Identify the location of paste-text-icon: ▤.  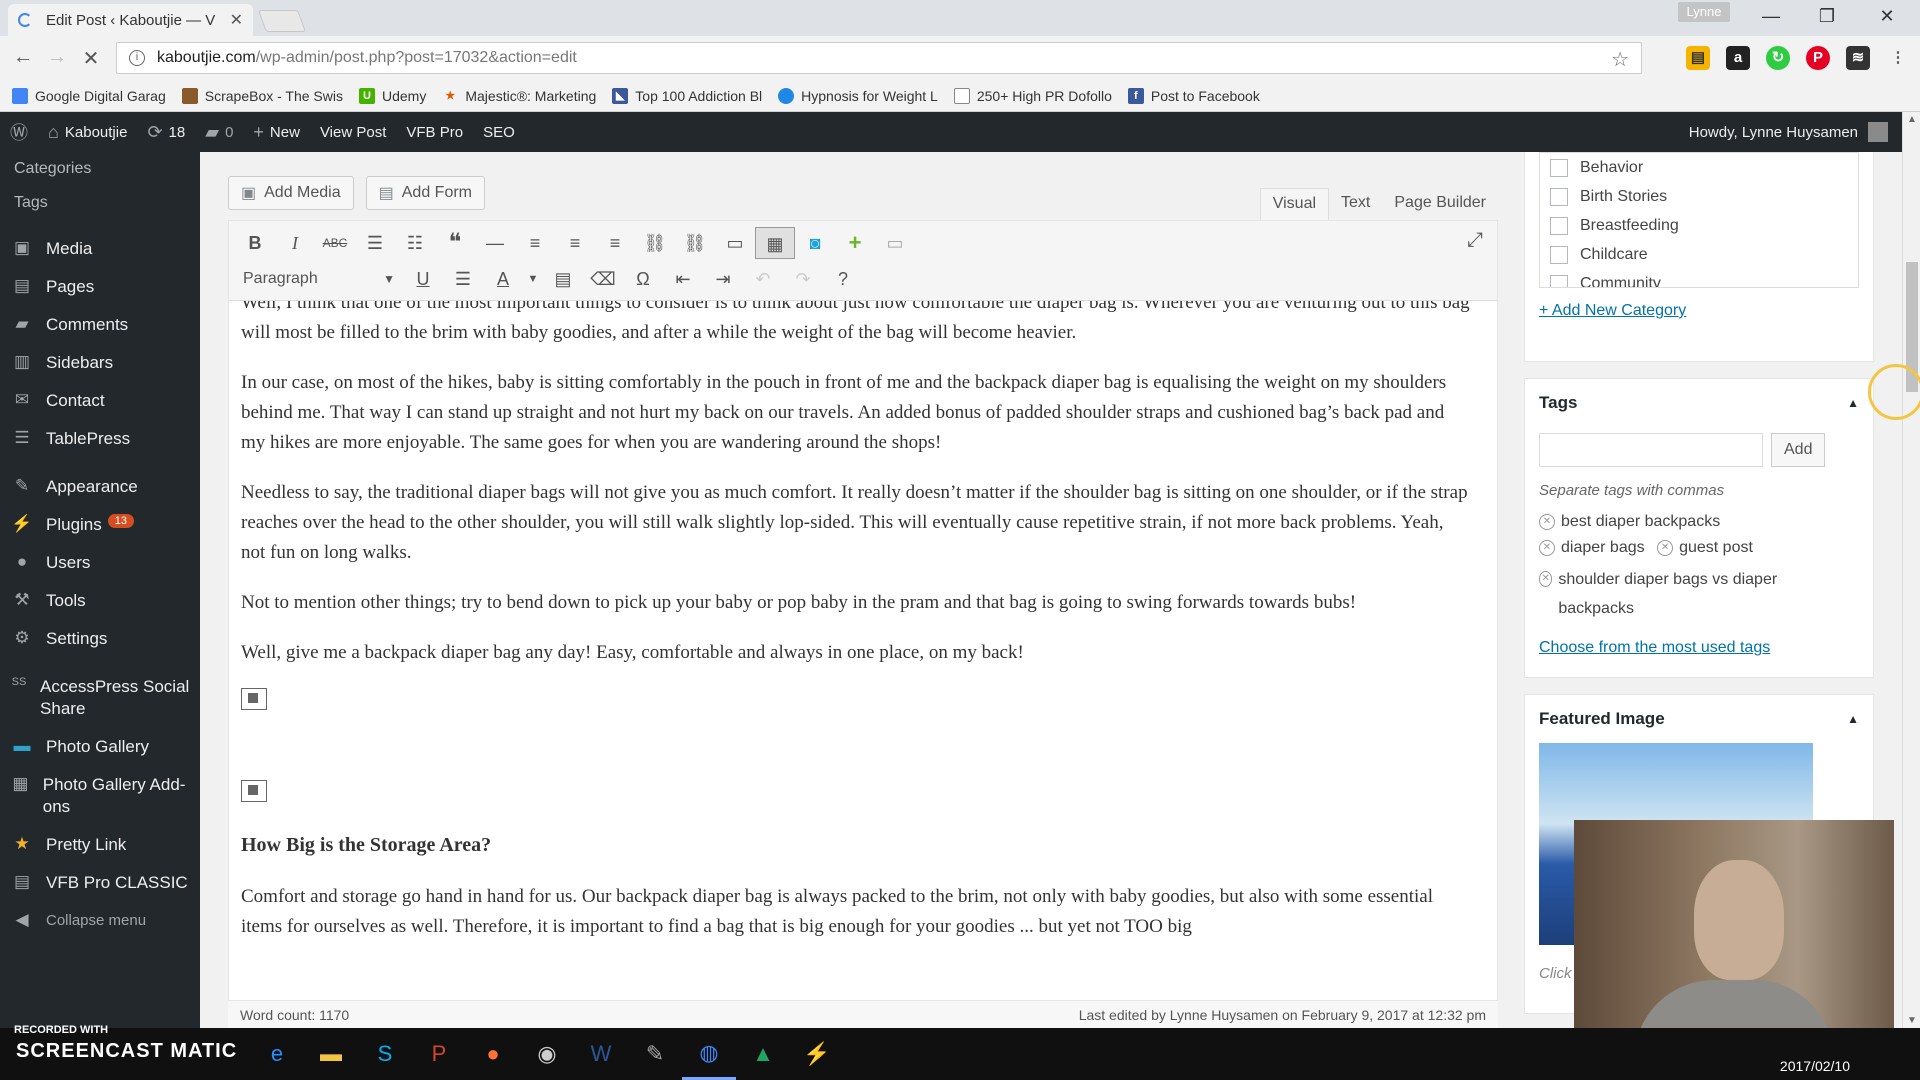
(563, 279).